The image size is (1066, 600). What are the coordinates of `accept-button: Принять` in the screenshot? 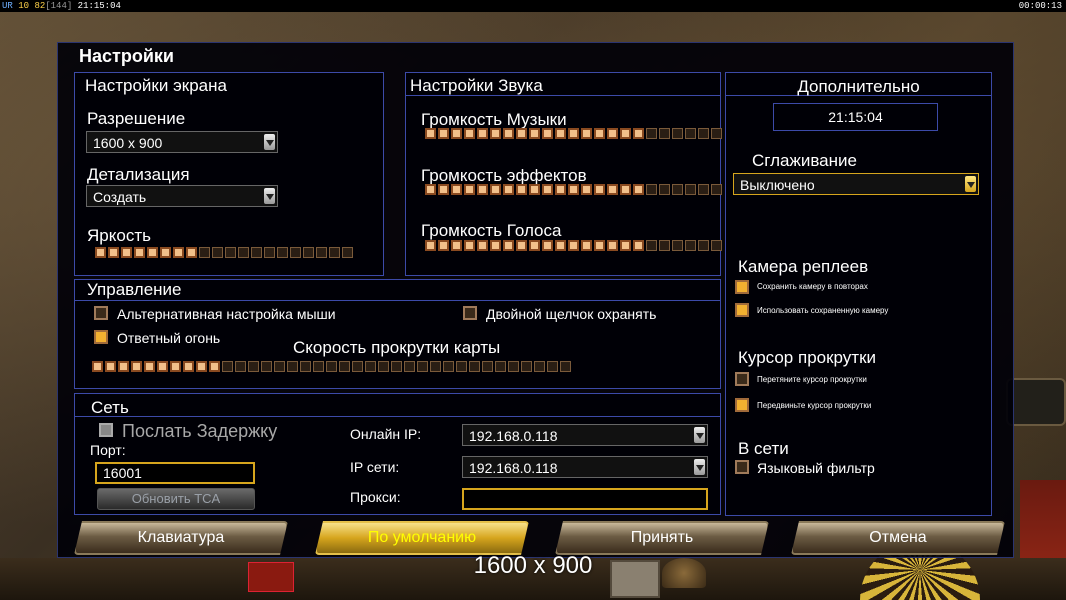 It's located at (662, 538).